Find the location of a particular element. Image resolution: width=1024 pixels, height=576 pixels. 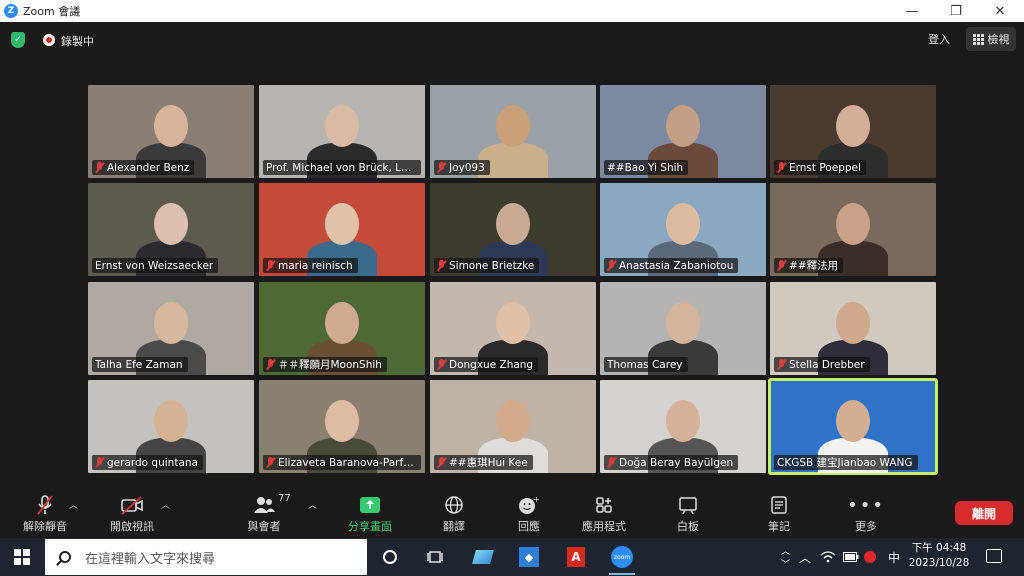

participant-name-tag: Thomas Carey is located at coordinates (646, 364).